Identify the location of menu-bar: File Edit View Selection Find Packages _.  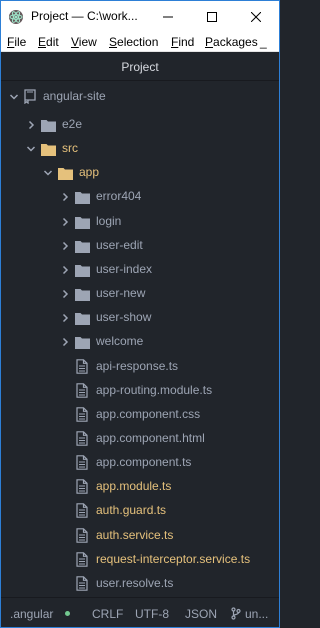
(140, 42).